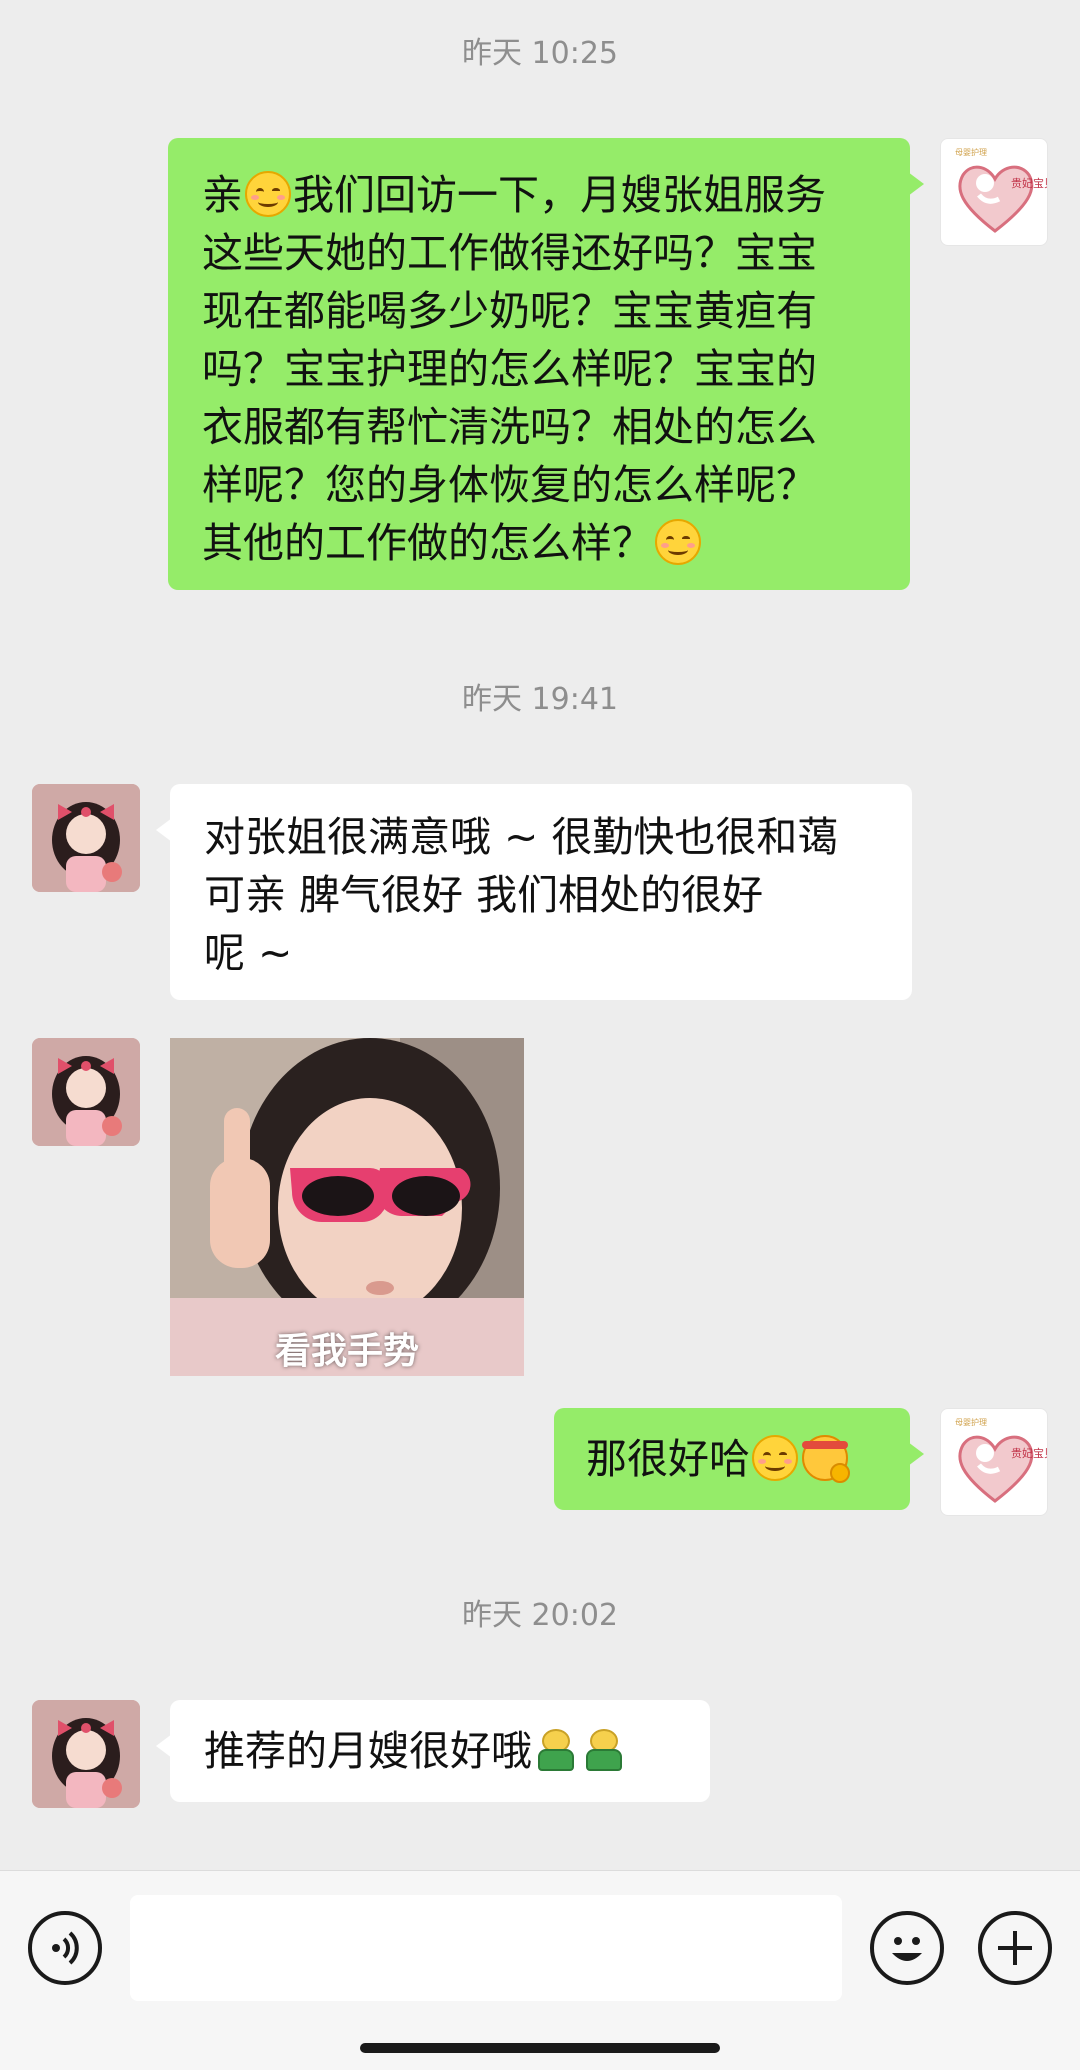 The height and width of the screenshot is (2070, 1080). I want to click on message-bubble-other: 对张姐很满意哦 ~ 很勤快也很和蔼 可亲 脾气很好 我们相处的很好 呢 ~, so click(534, 892).